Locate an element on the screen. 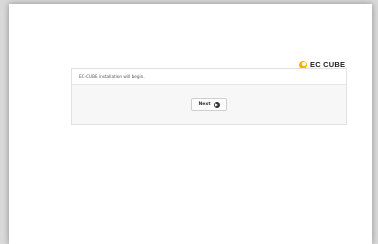 The image size is (378, 244). panel-footer: Next ▶ is located at coordinates (209, 104).